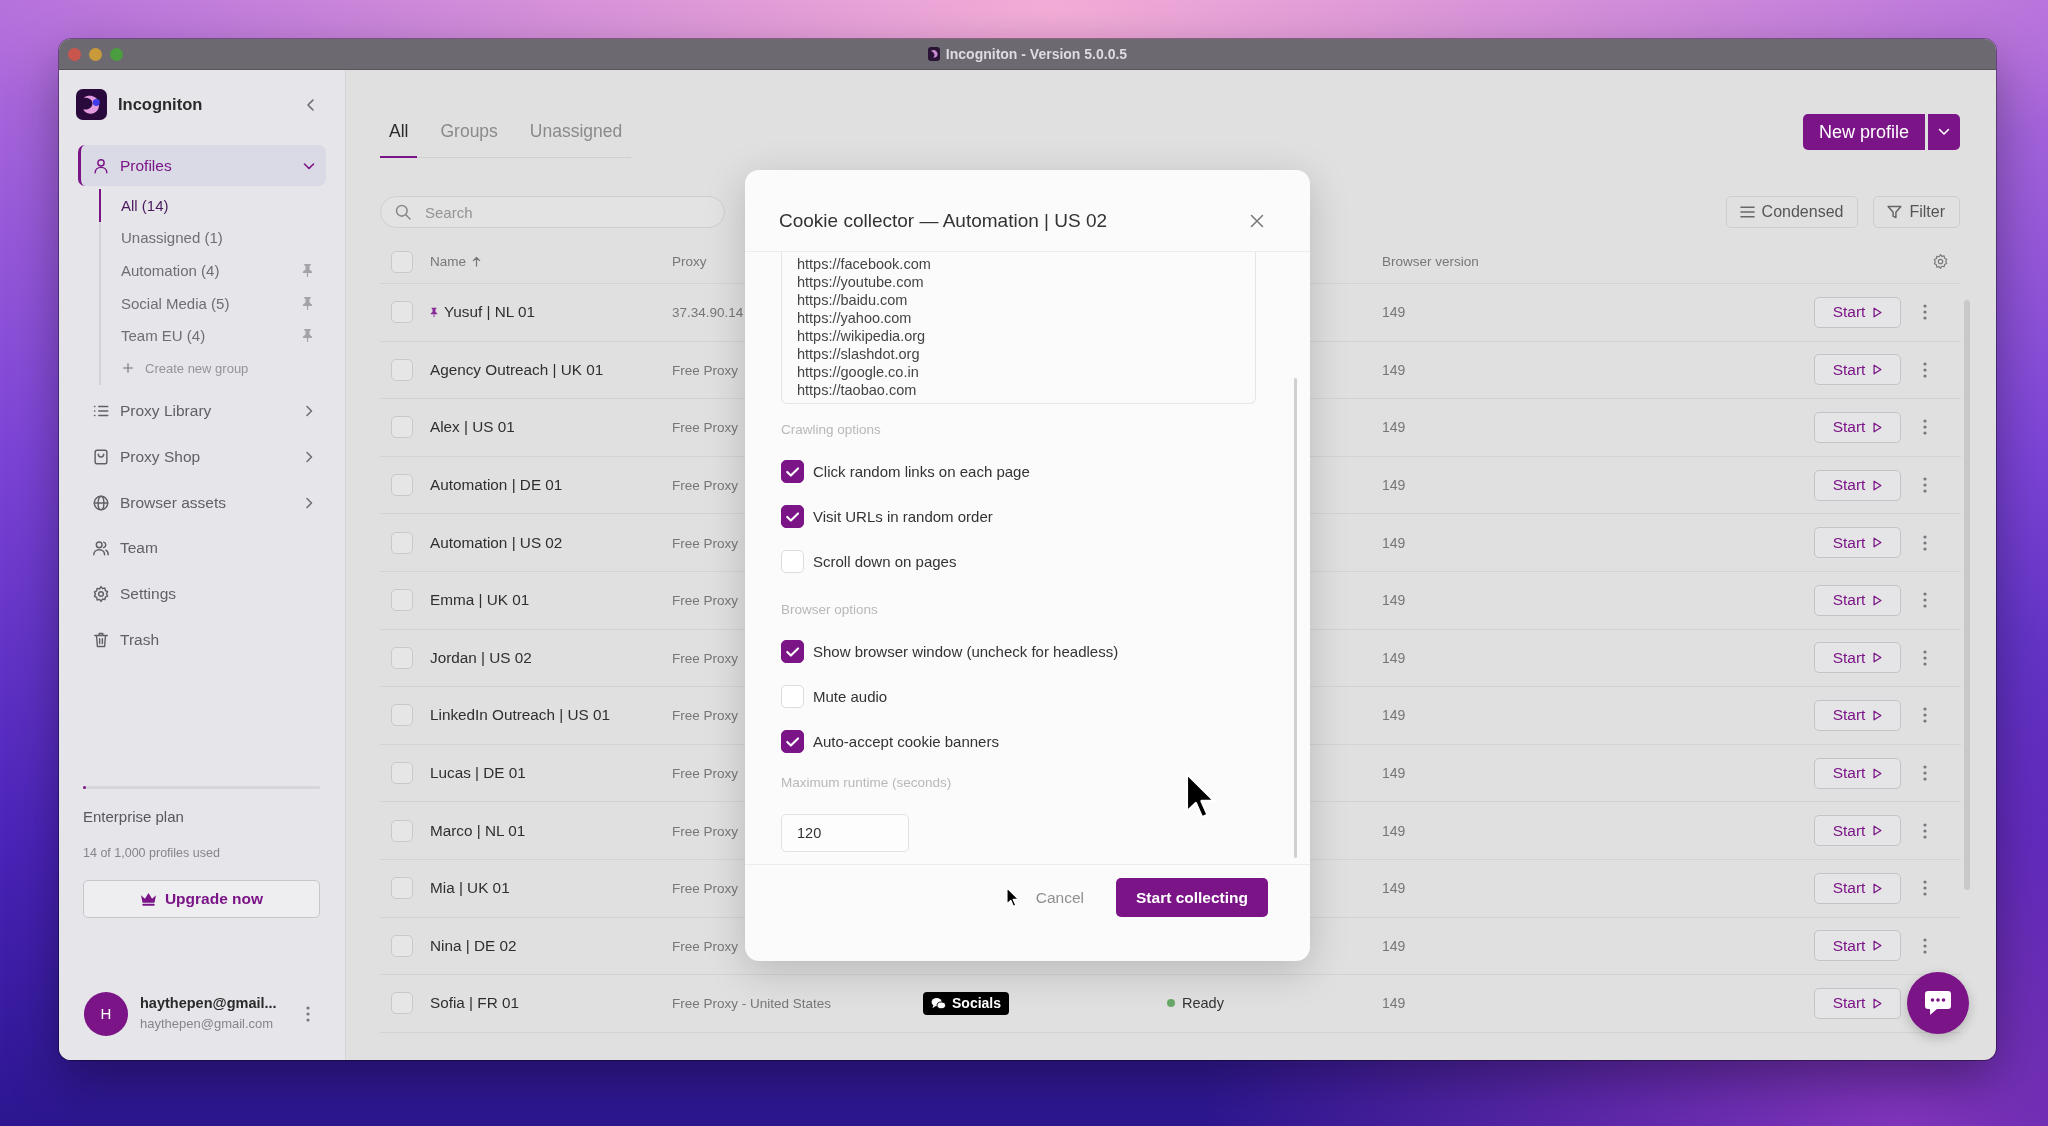  Describe the element at coordinates (1295, 618) in the screenshot. I see `scrollbar` at that location.